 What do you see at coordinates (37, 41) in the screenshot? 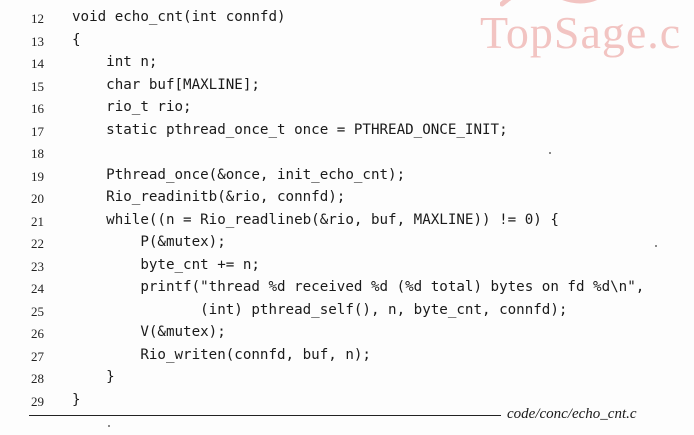
I see `line-number: 13` at bounding box center [37, 41].